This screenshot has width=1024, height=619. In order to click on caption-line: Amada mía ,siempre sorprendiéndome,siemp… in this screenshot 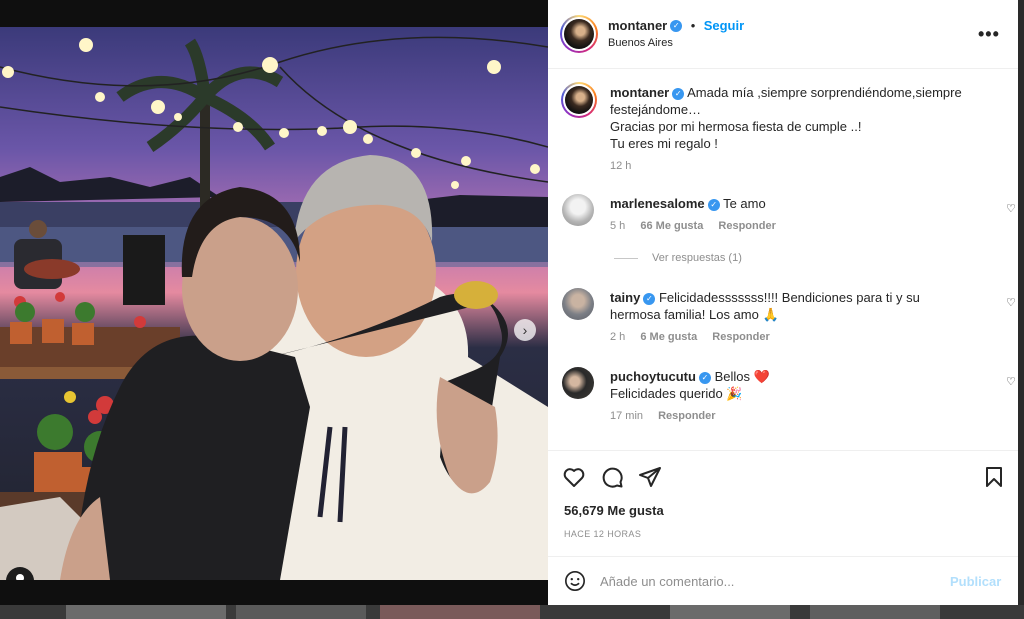, I will do `click(824, 92)`.